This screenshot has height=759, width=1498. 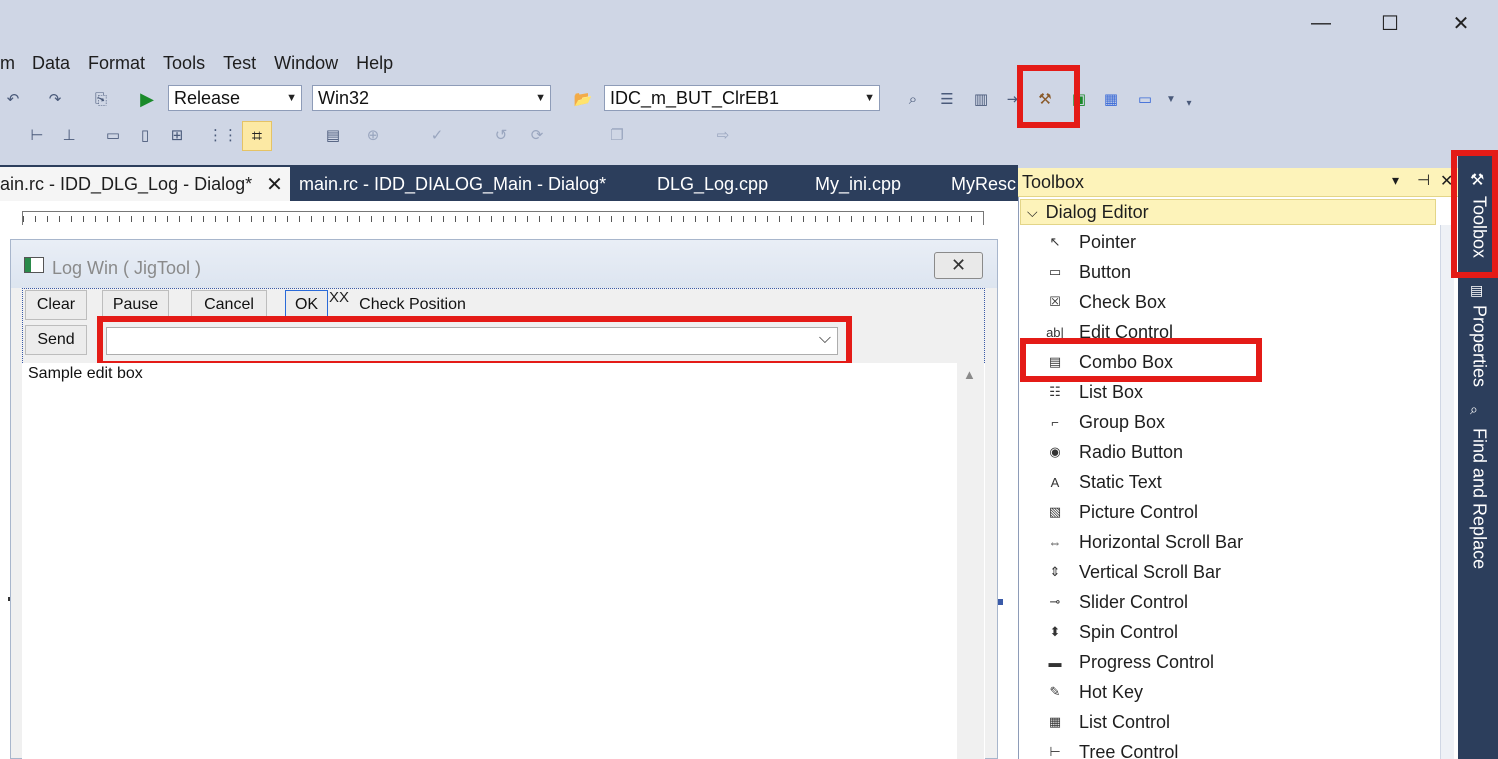 I want to click on save-icon: ⎘, so click(x=101, y=99).